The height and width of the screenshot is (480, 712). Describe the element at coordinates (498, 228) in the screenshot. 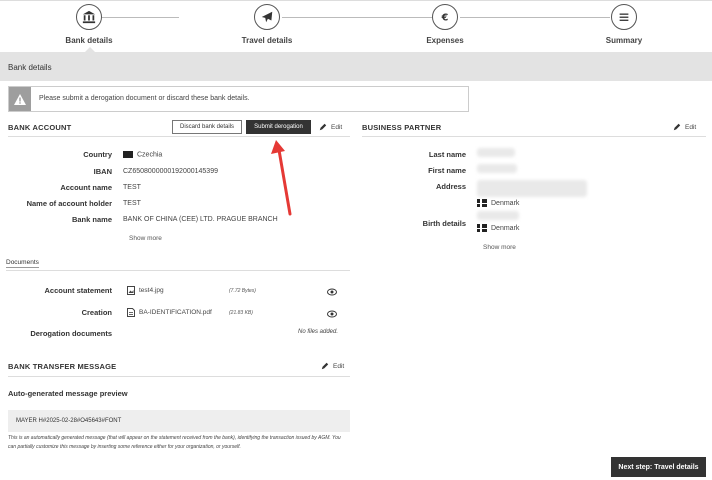

I see `birth-country: Denmark` at that location.